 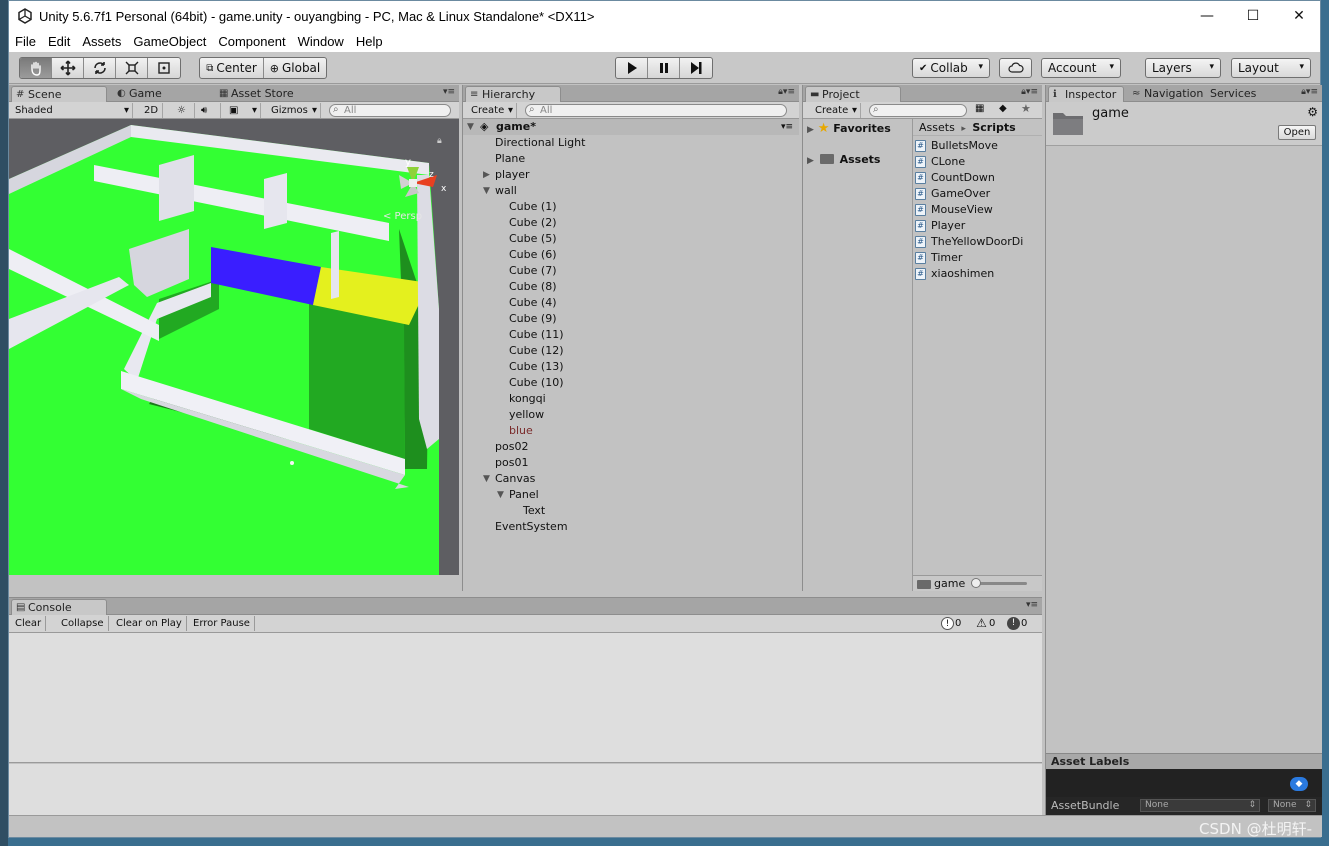 What do you see at coordinates (184, 110) in the screenshot?
I see `lighting-toggle: ☼` at bounding box center [184, 110].